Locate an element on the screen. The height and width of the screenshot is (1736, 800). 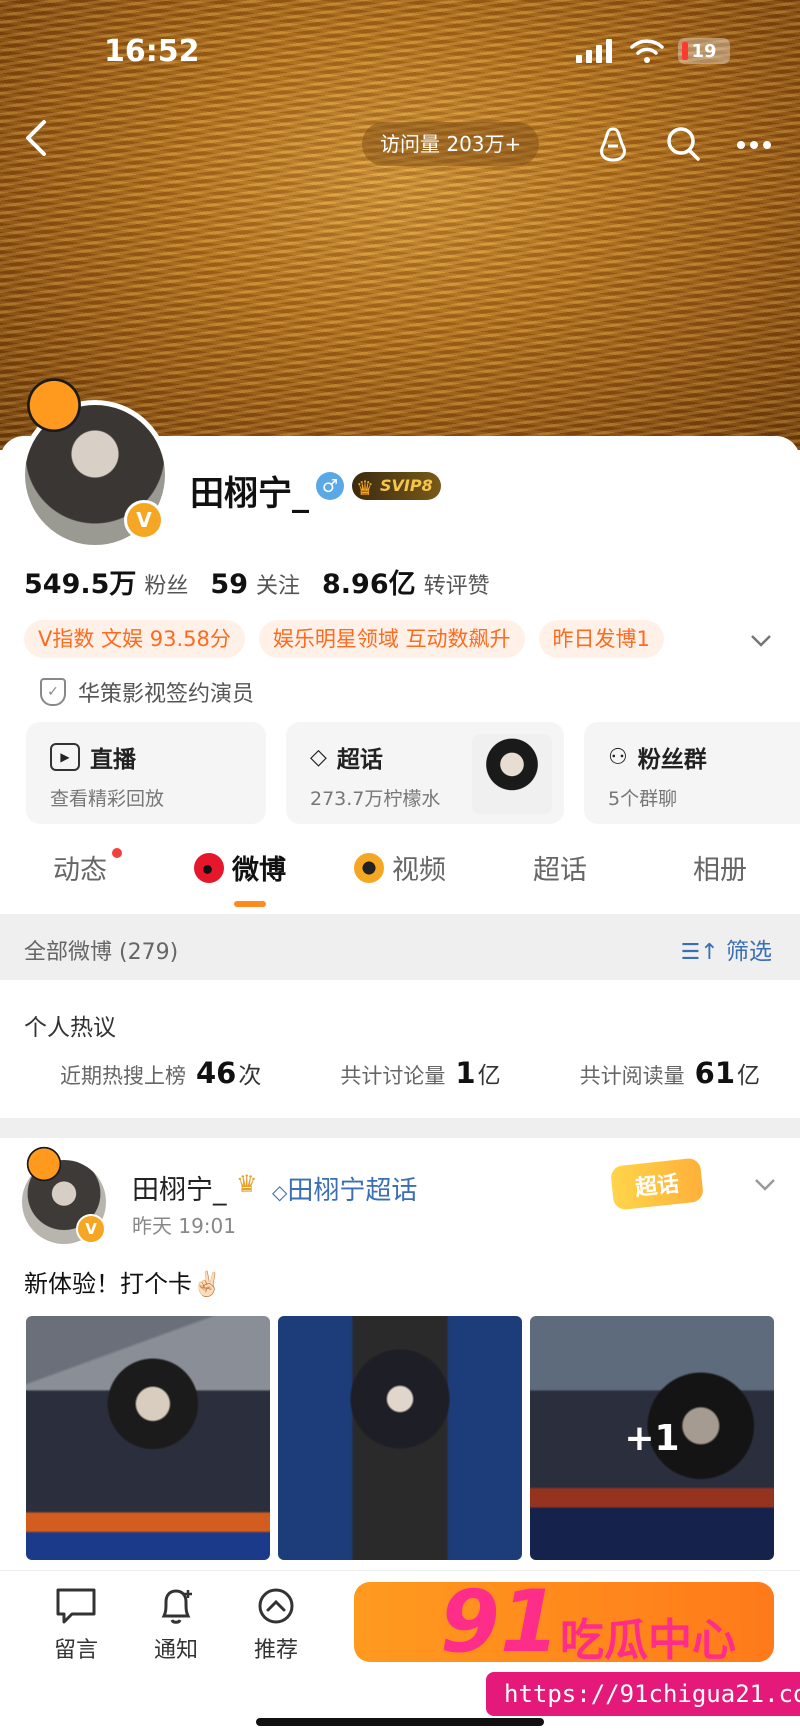
tab-album: 相册 is located at coordinates (720, 867).